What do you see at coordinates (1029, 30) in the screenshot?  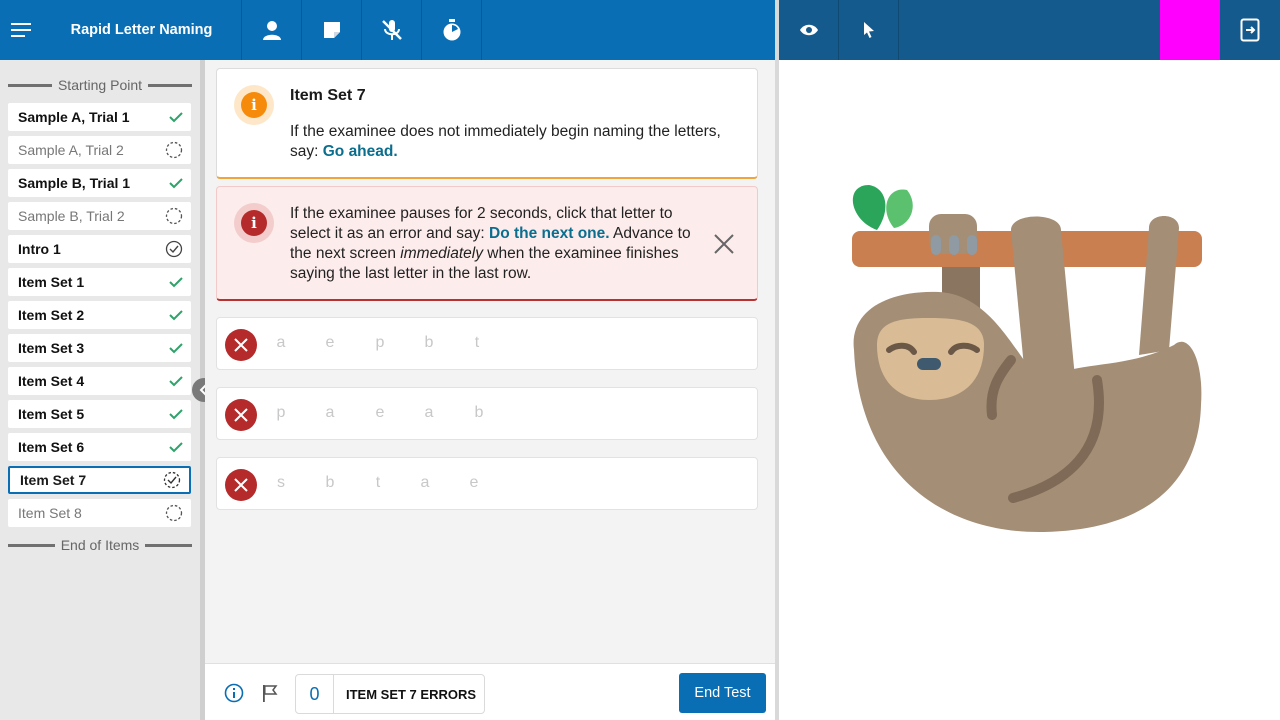 I see `stimulus-toolbar` at bounding box center [1029, 30].